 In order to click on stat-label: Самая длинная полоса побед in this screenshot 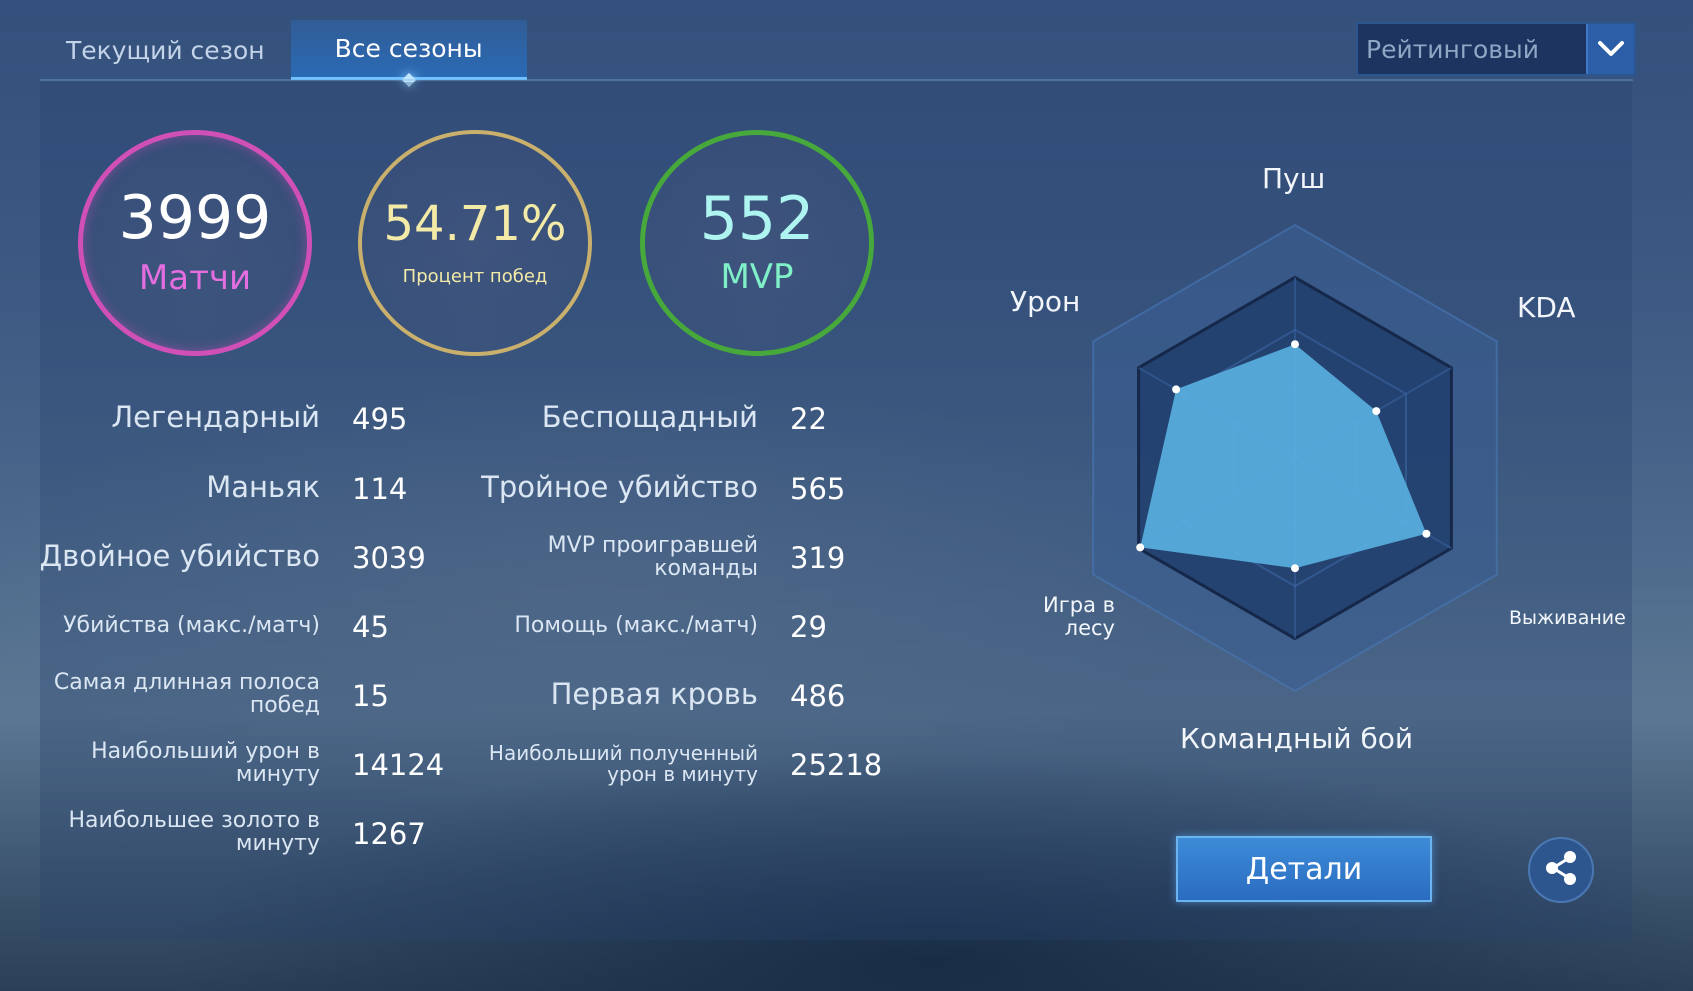, I will do `click(186, 694)`.